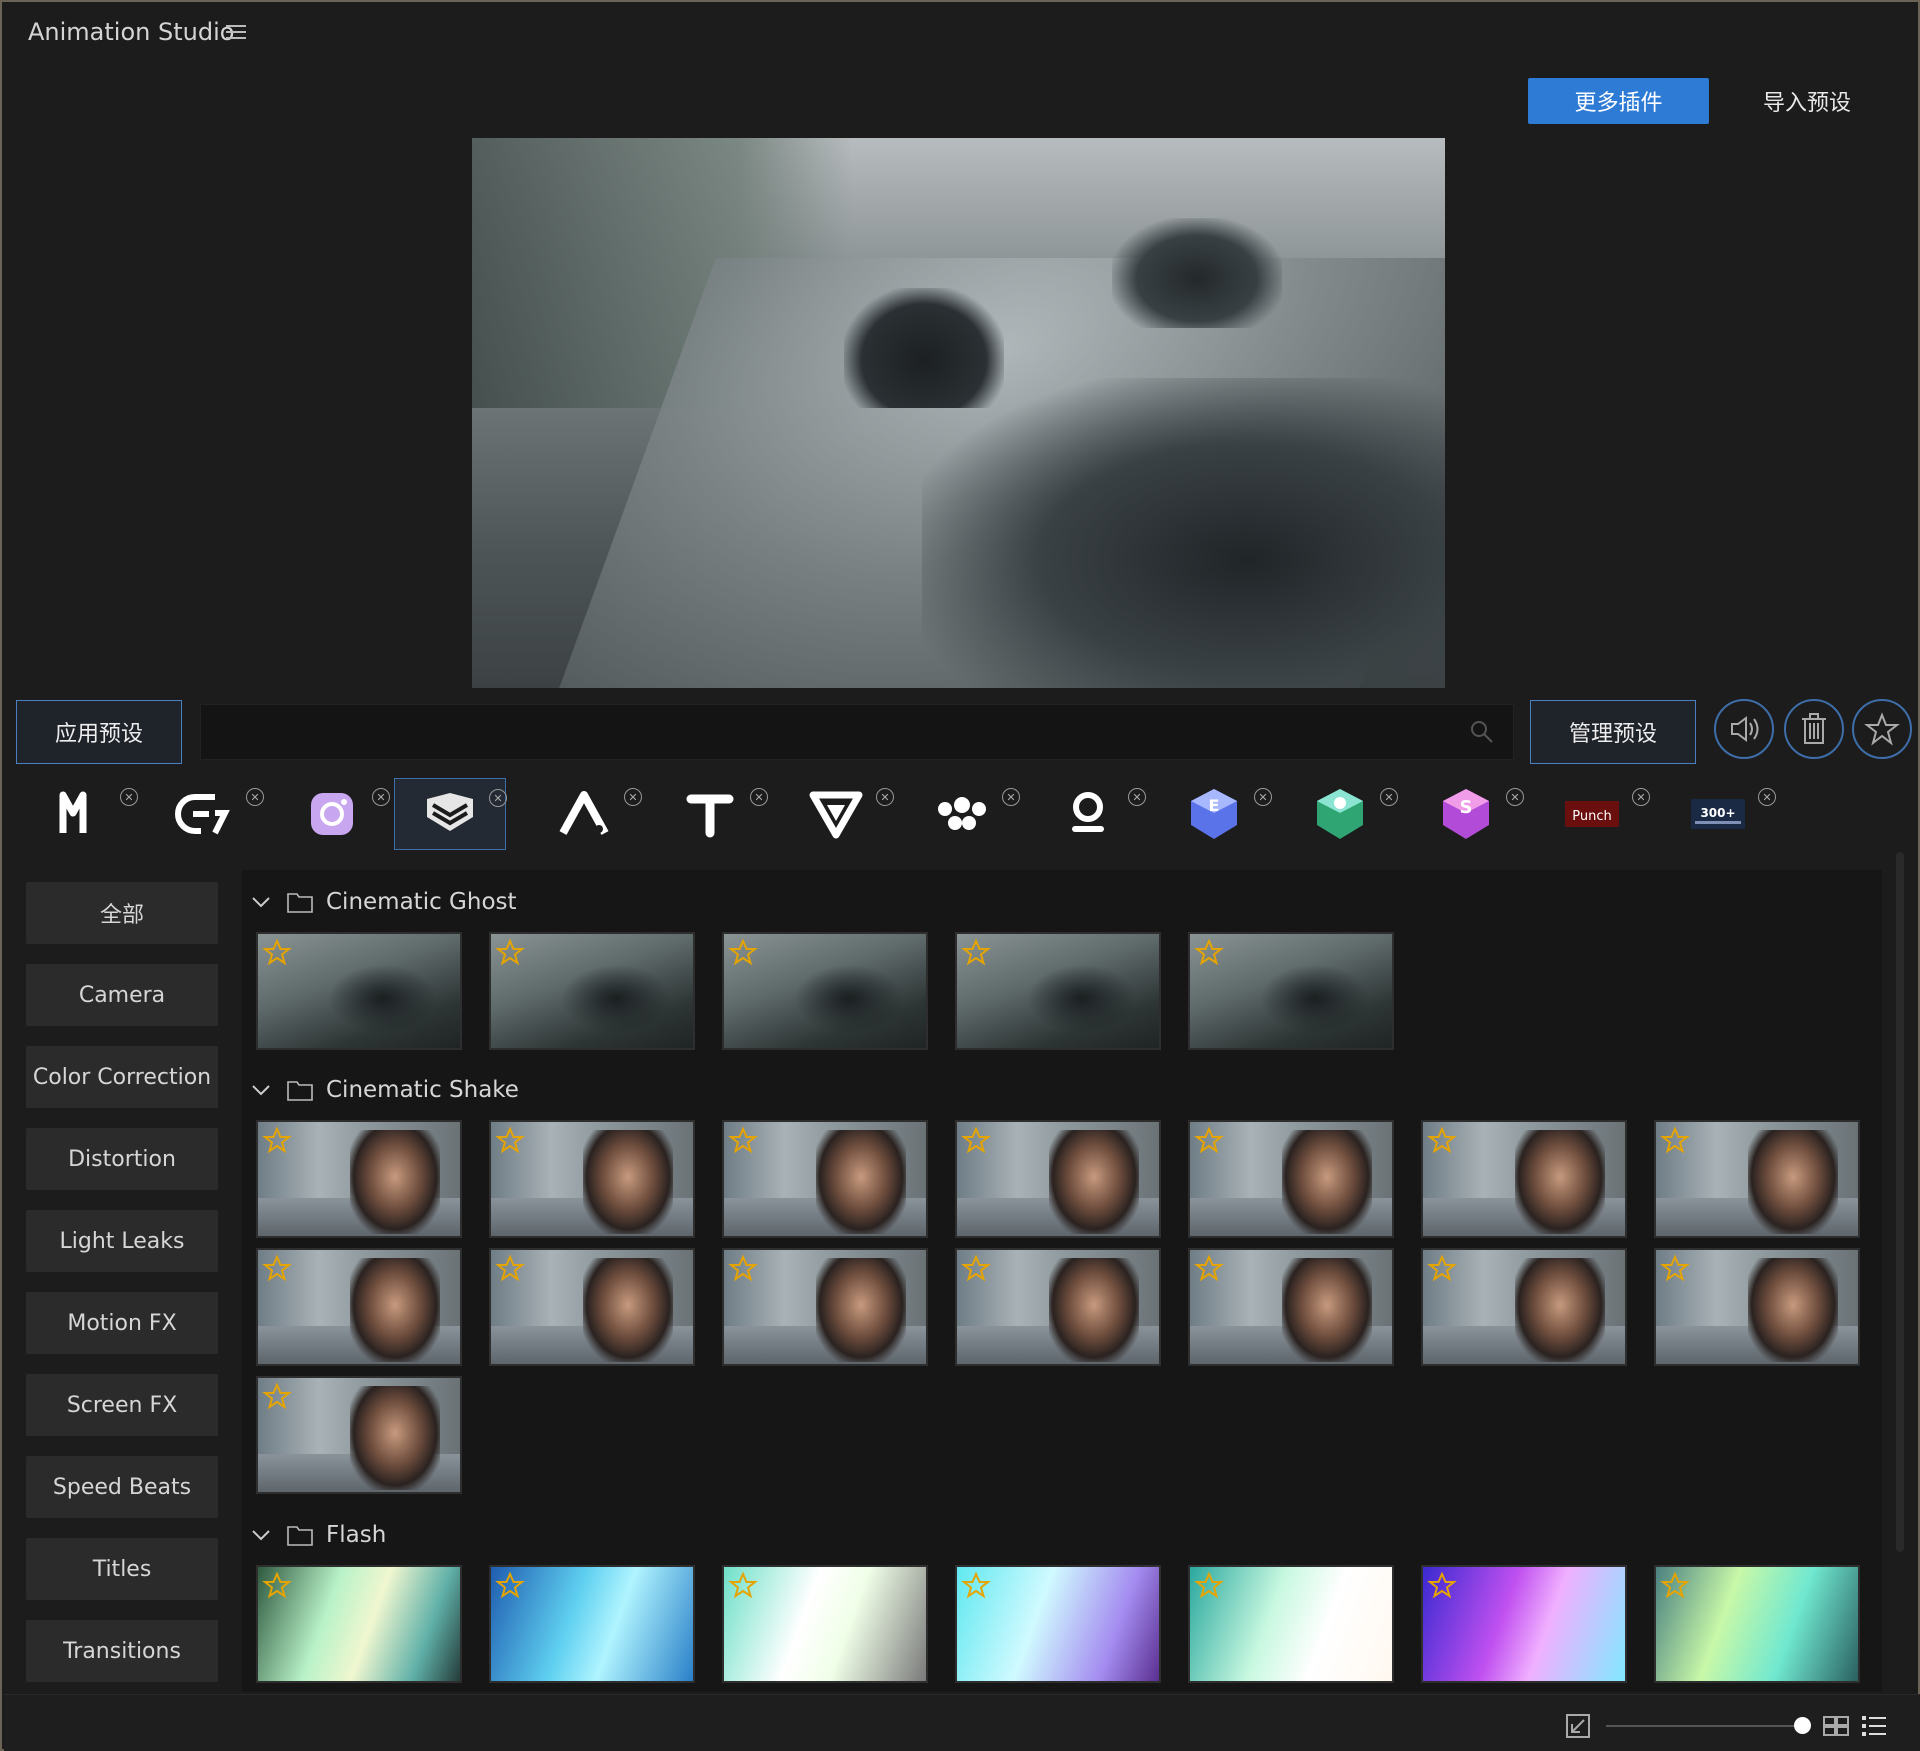 The image size is (1920, 1751). What do you see at coordinates (1215, 814) in the screenshot?
I see `plugin-tab-e-cube: E ✕` at bounding box center [1215, 814].